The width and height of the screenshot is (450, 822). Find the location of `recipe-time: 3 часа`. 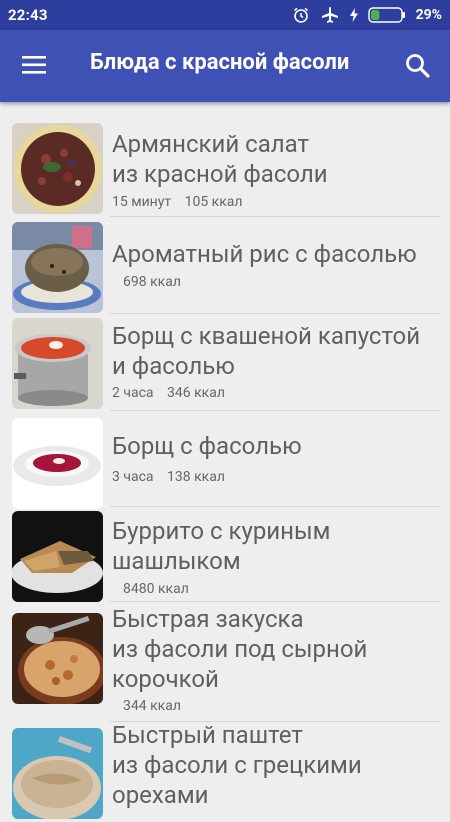

recipe-time: 3 часа is located at coordinates (133, 477).